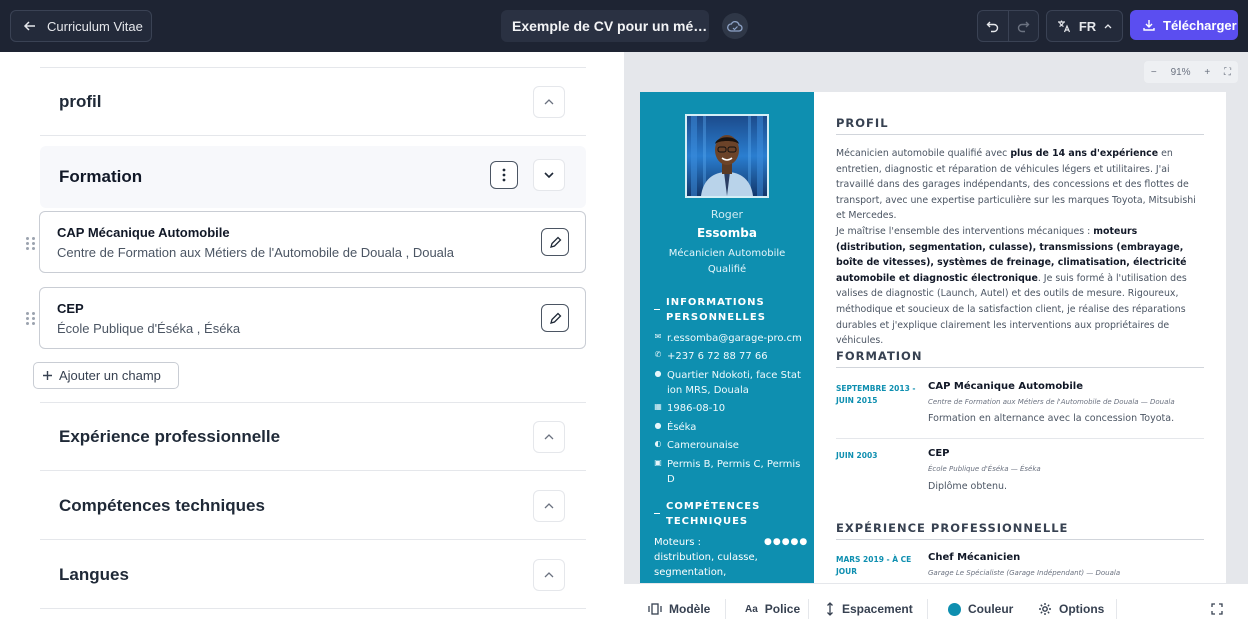  What do you see at coordinates (313, 506) in the screenshot?
I see `section-competences: Compétences techniques` at bounding box center [313, 506].